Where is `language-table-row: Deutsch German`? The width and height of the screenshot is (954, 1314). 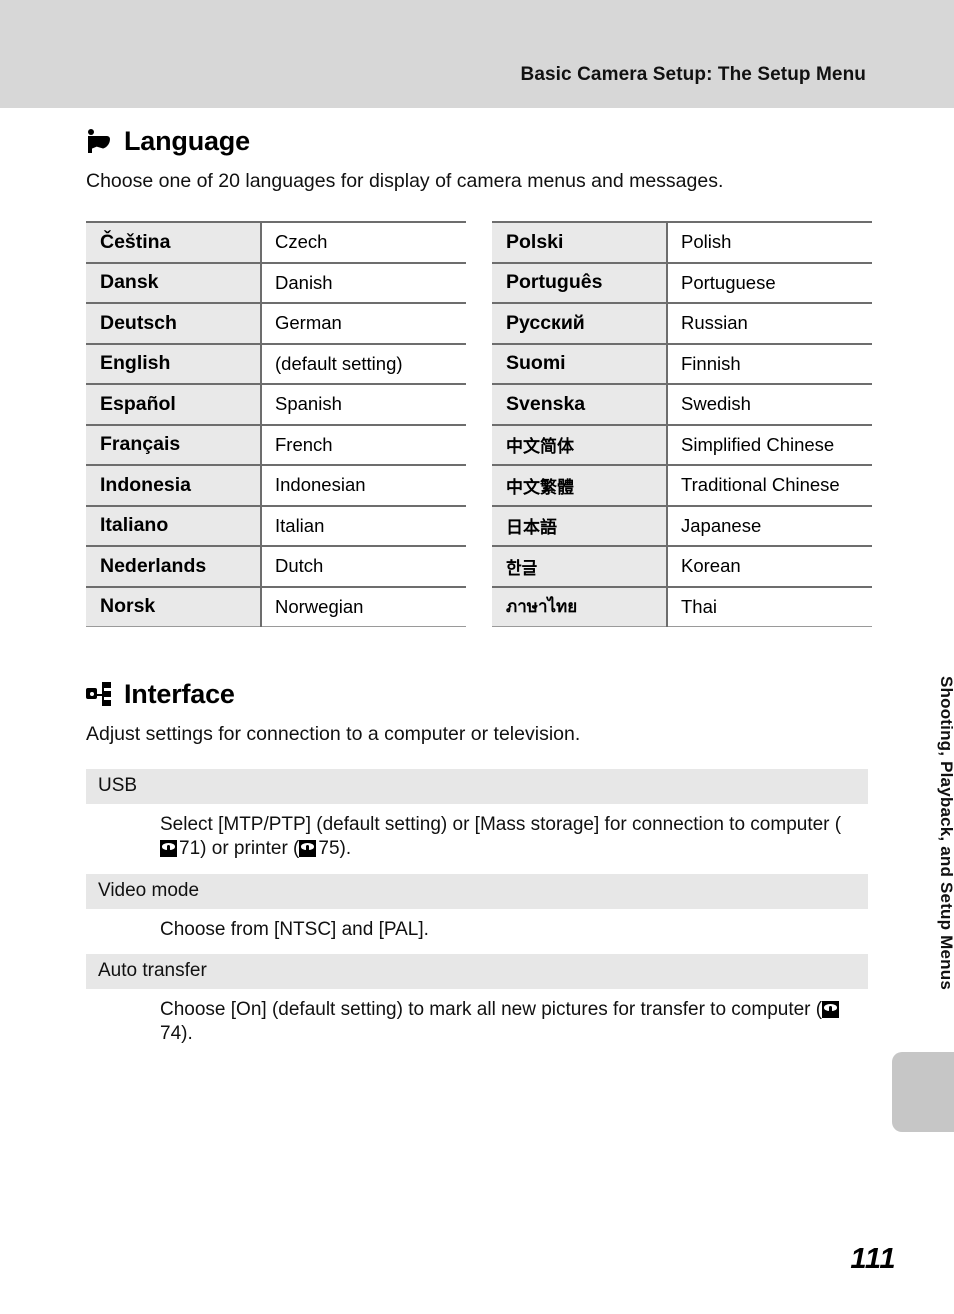 language-table-row: Deutsch German is located at coordinates (276, 324).